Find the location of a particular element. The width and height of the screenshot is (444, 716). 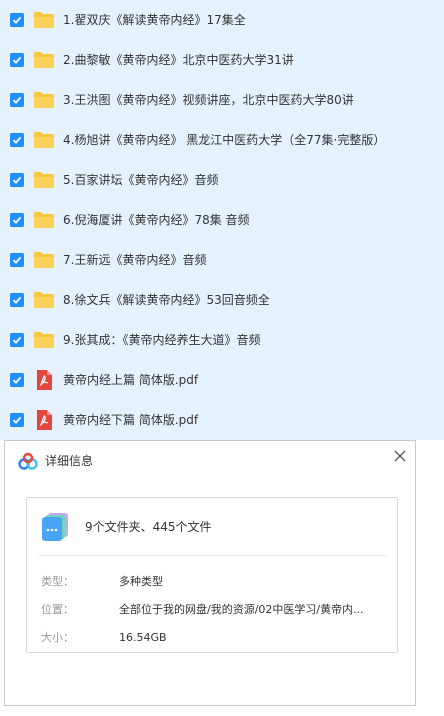

file-row: 2.曲黎敏《黄帝内经》北京中医药大学31讲 is located at coordinates (222, 60).